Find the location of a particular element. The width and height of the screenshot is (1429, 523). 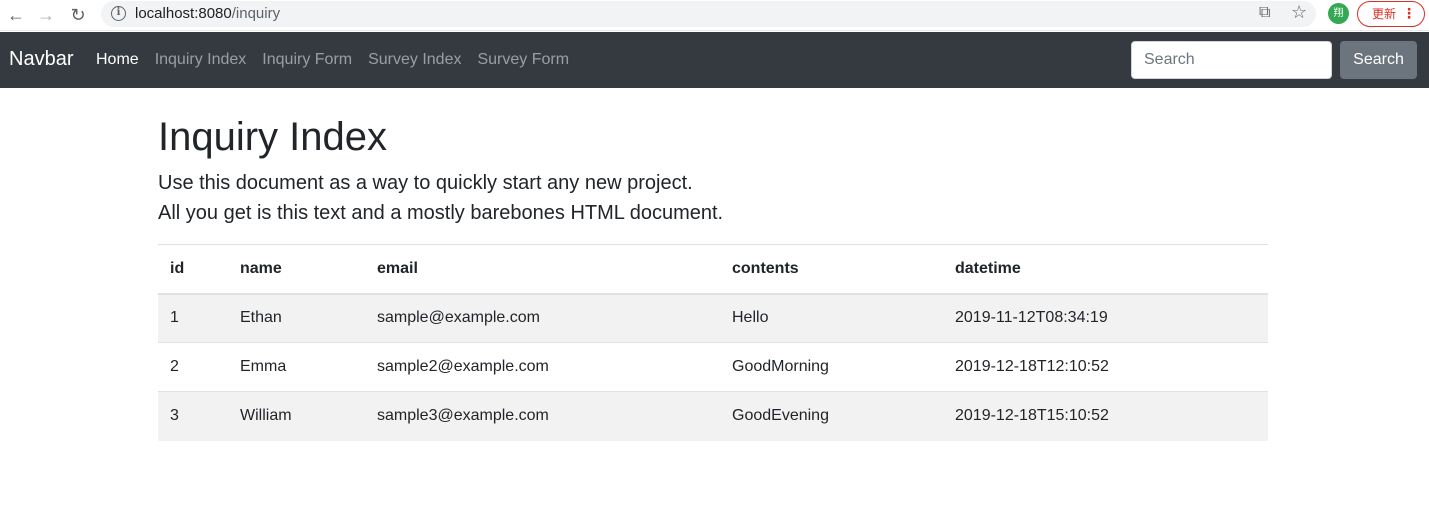

cell-id: 2 is located at coordinates (193, 367).